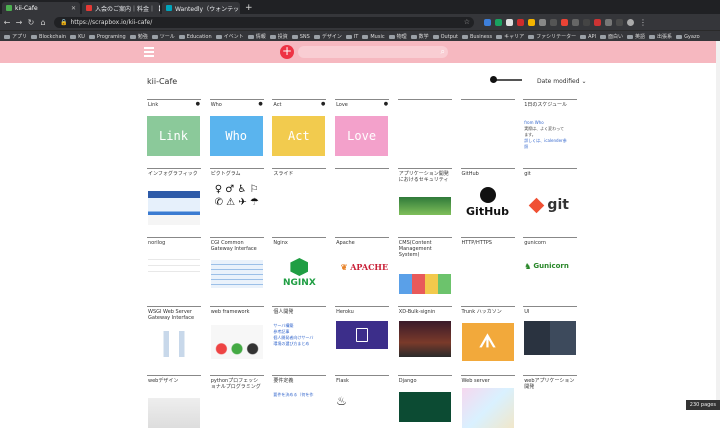  What do you see at coordinates (688, 37) in the screenshot?
I see `bookmark-item: Gyazo` at bounding box center [688, 37].